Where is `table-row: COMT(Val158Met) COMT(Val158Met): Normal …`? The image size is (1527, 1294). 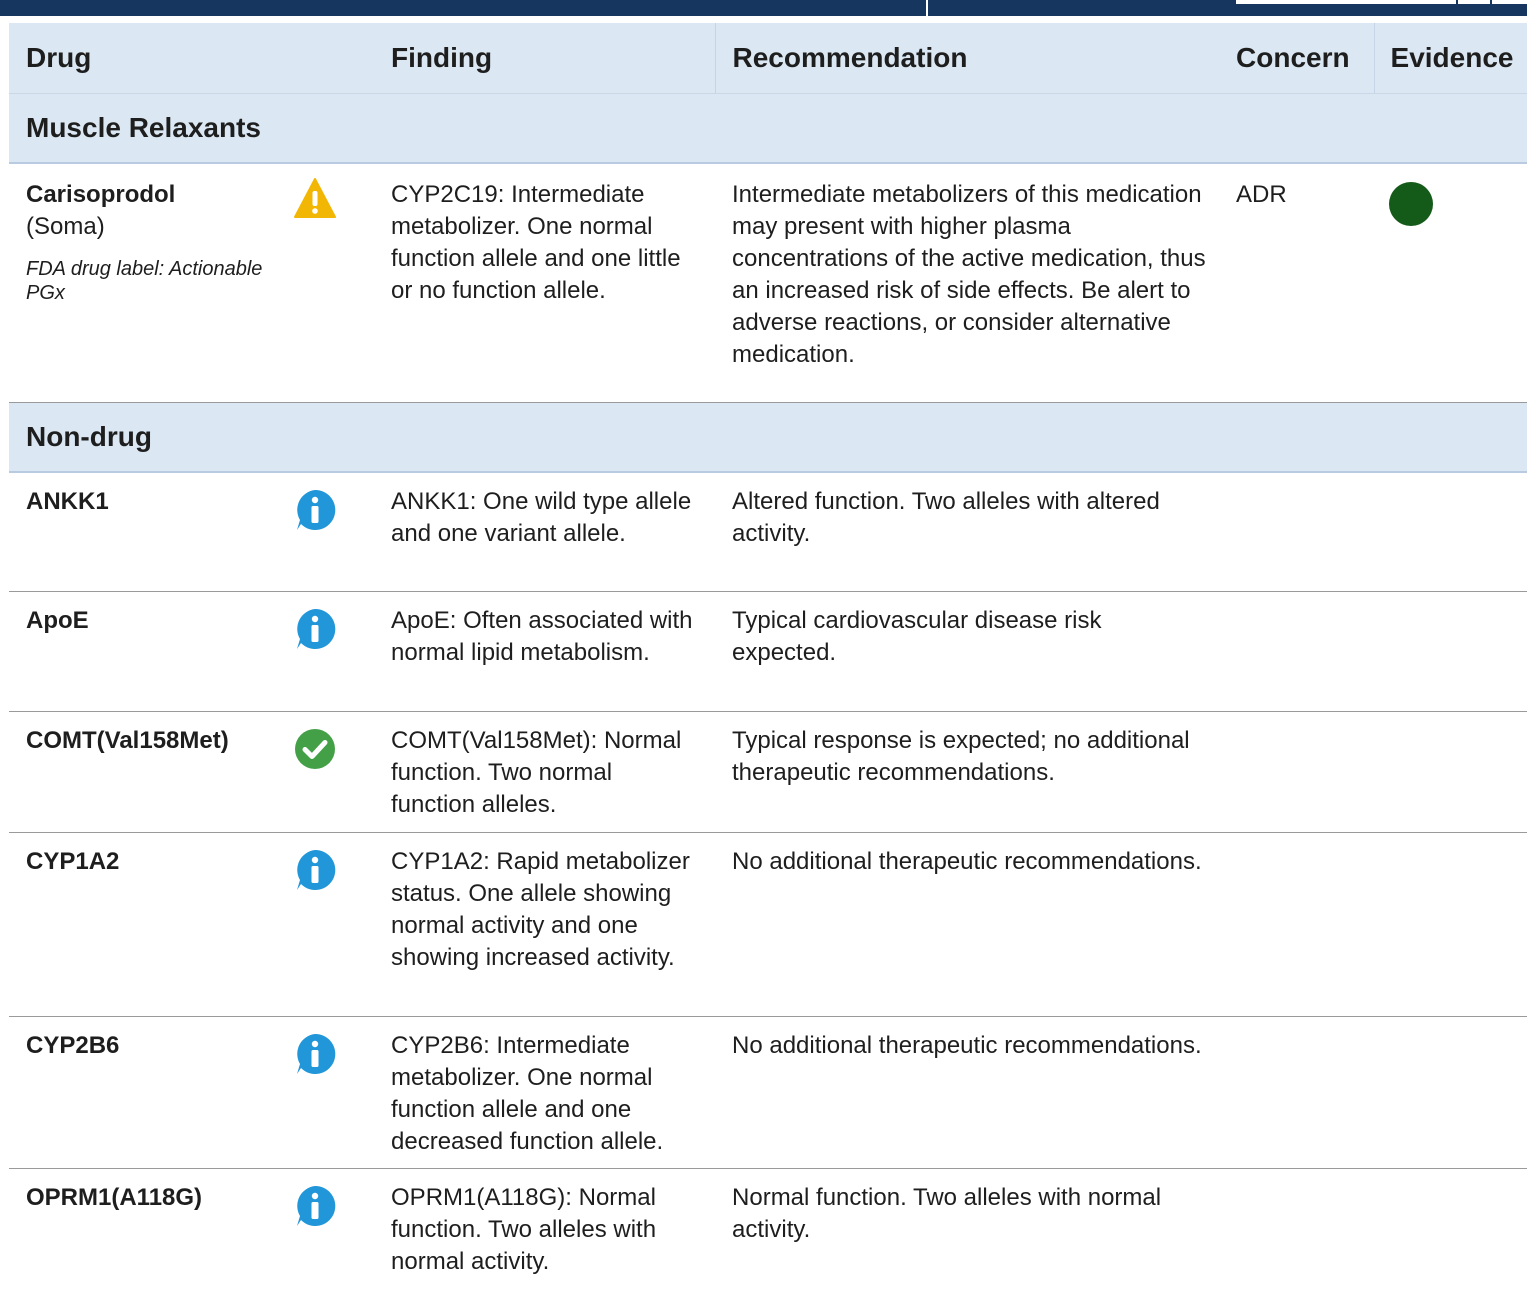 table-row: COMT(Val158Met) COMT(Val158Met): Normal … is located at coordinates (768, 772).